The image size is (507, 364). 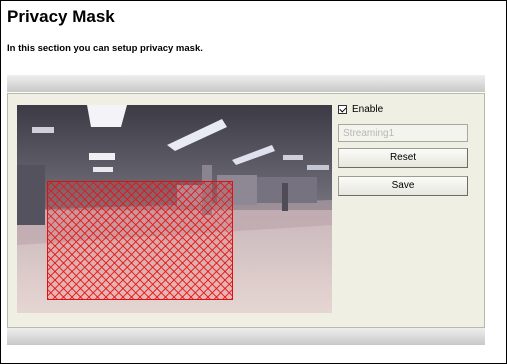 I want to click on page-title: Privacy Mask, so click(x=61, y=16).